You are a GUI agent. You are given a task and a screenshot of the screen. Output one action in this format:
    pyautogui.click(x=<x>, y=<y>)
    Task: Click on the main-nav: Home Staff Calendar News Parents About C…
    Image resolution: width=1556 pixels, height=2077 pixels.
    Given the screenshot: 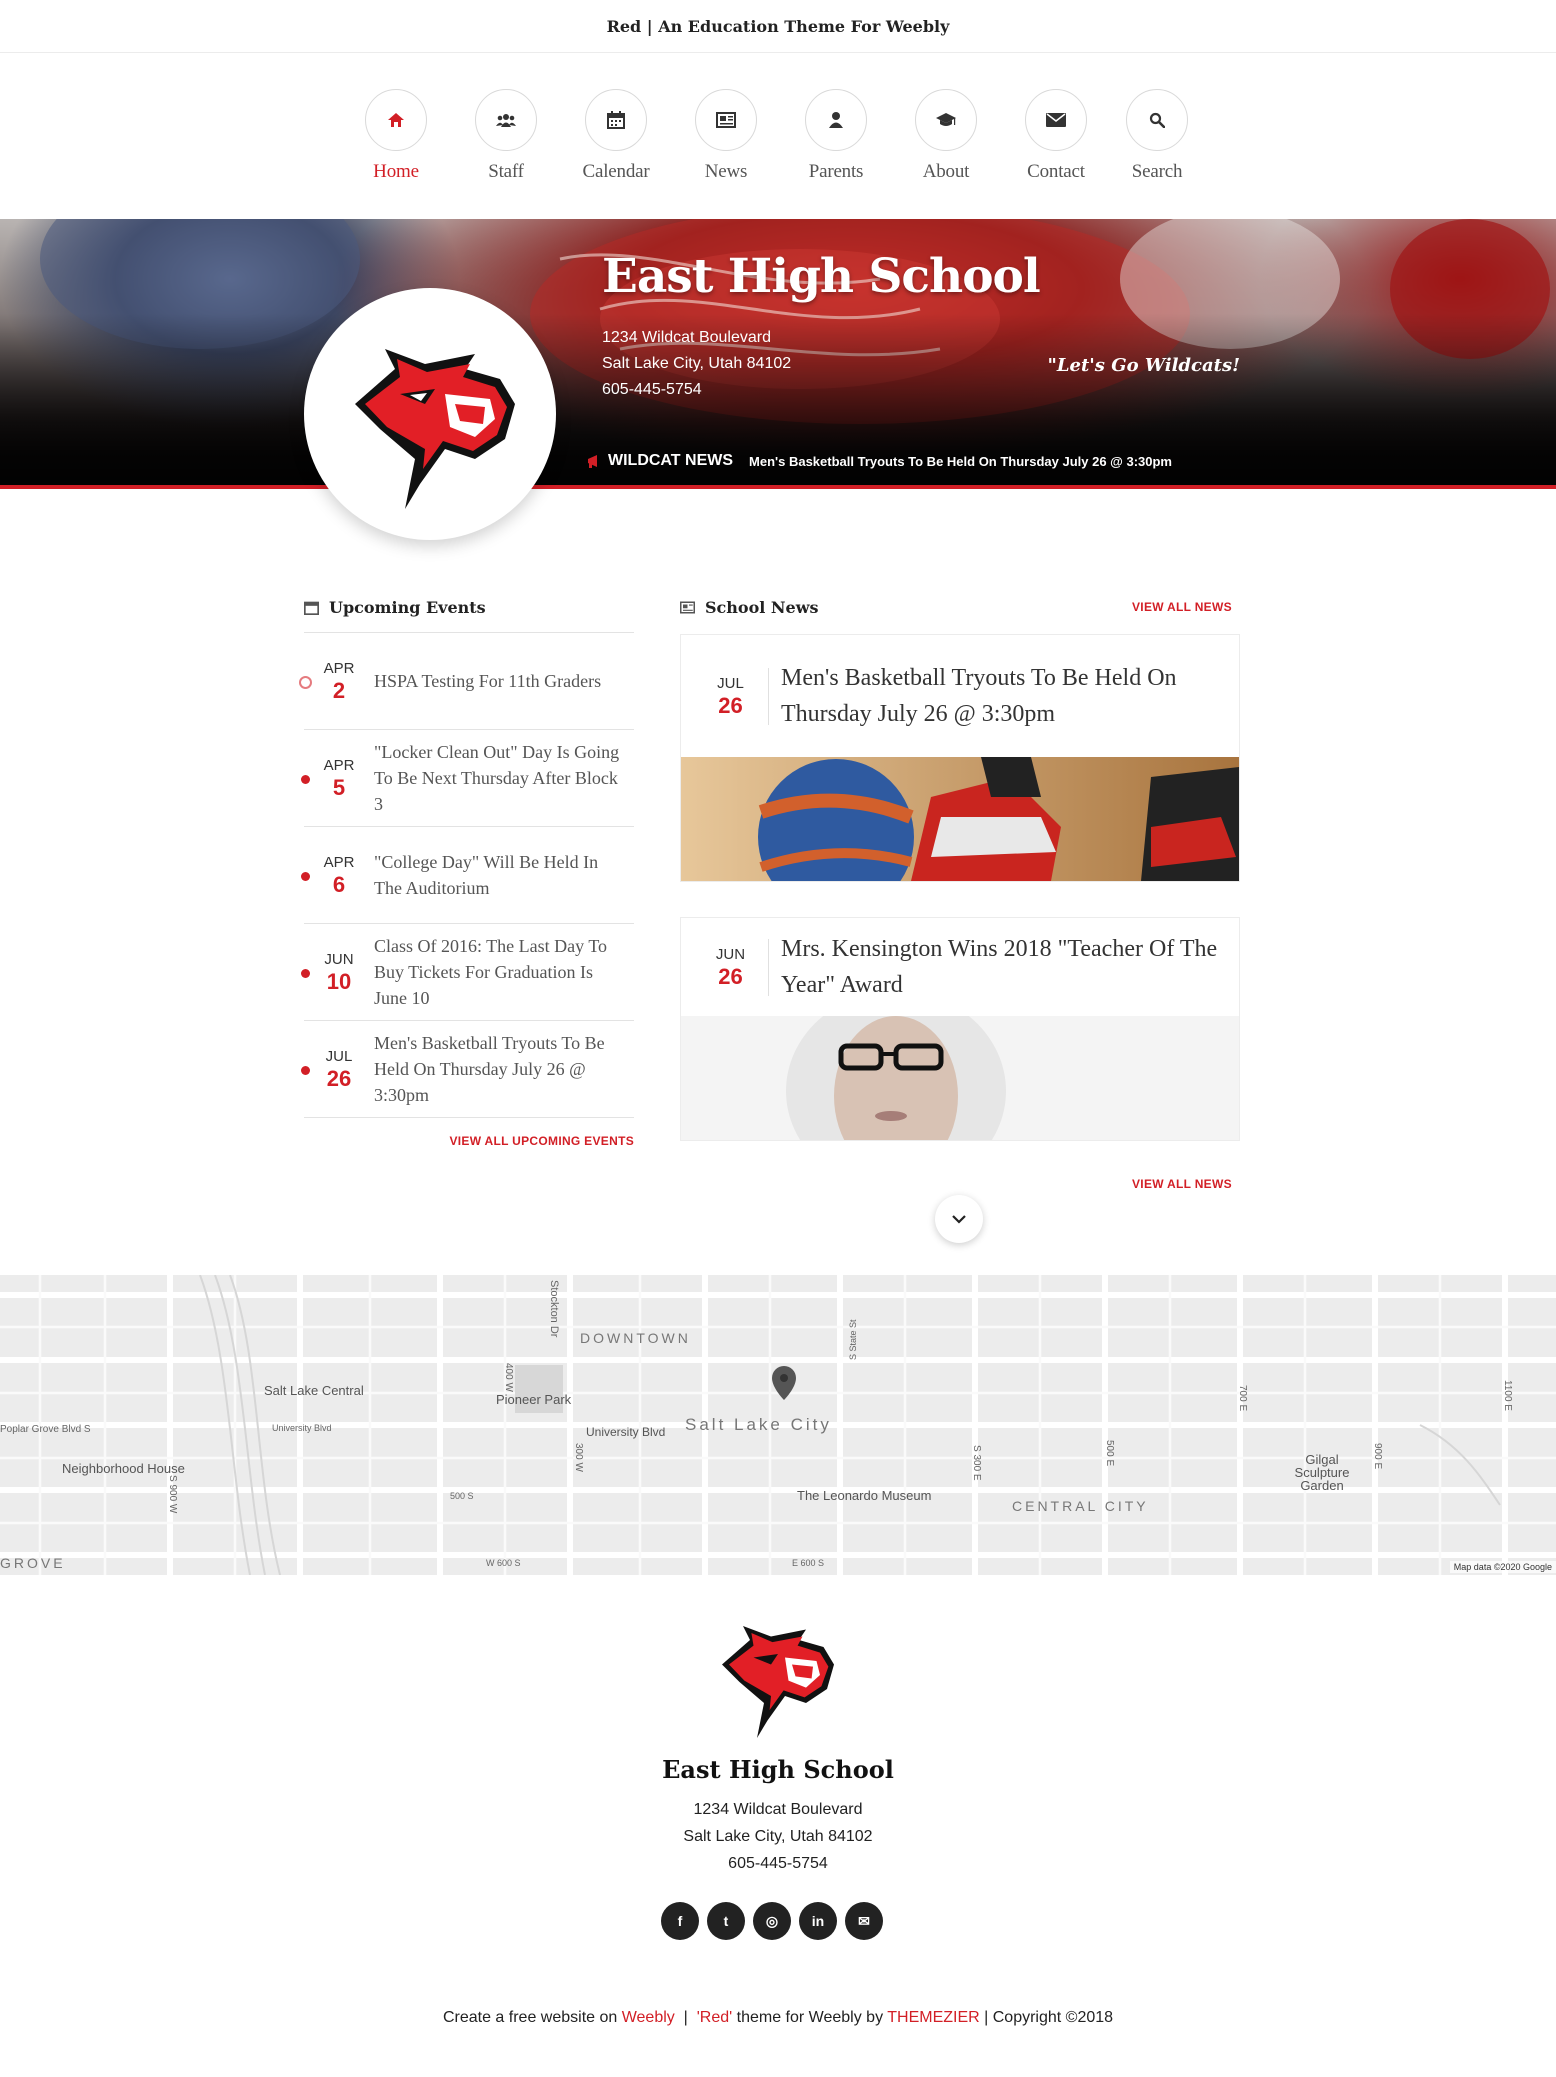 What is the action you would take?
    pyautogui.click(x=778, y=136)
    